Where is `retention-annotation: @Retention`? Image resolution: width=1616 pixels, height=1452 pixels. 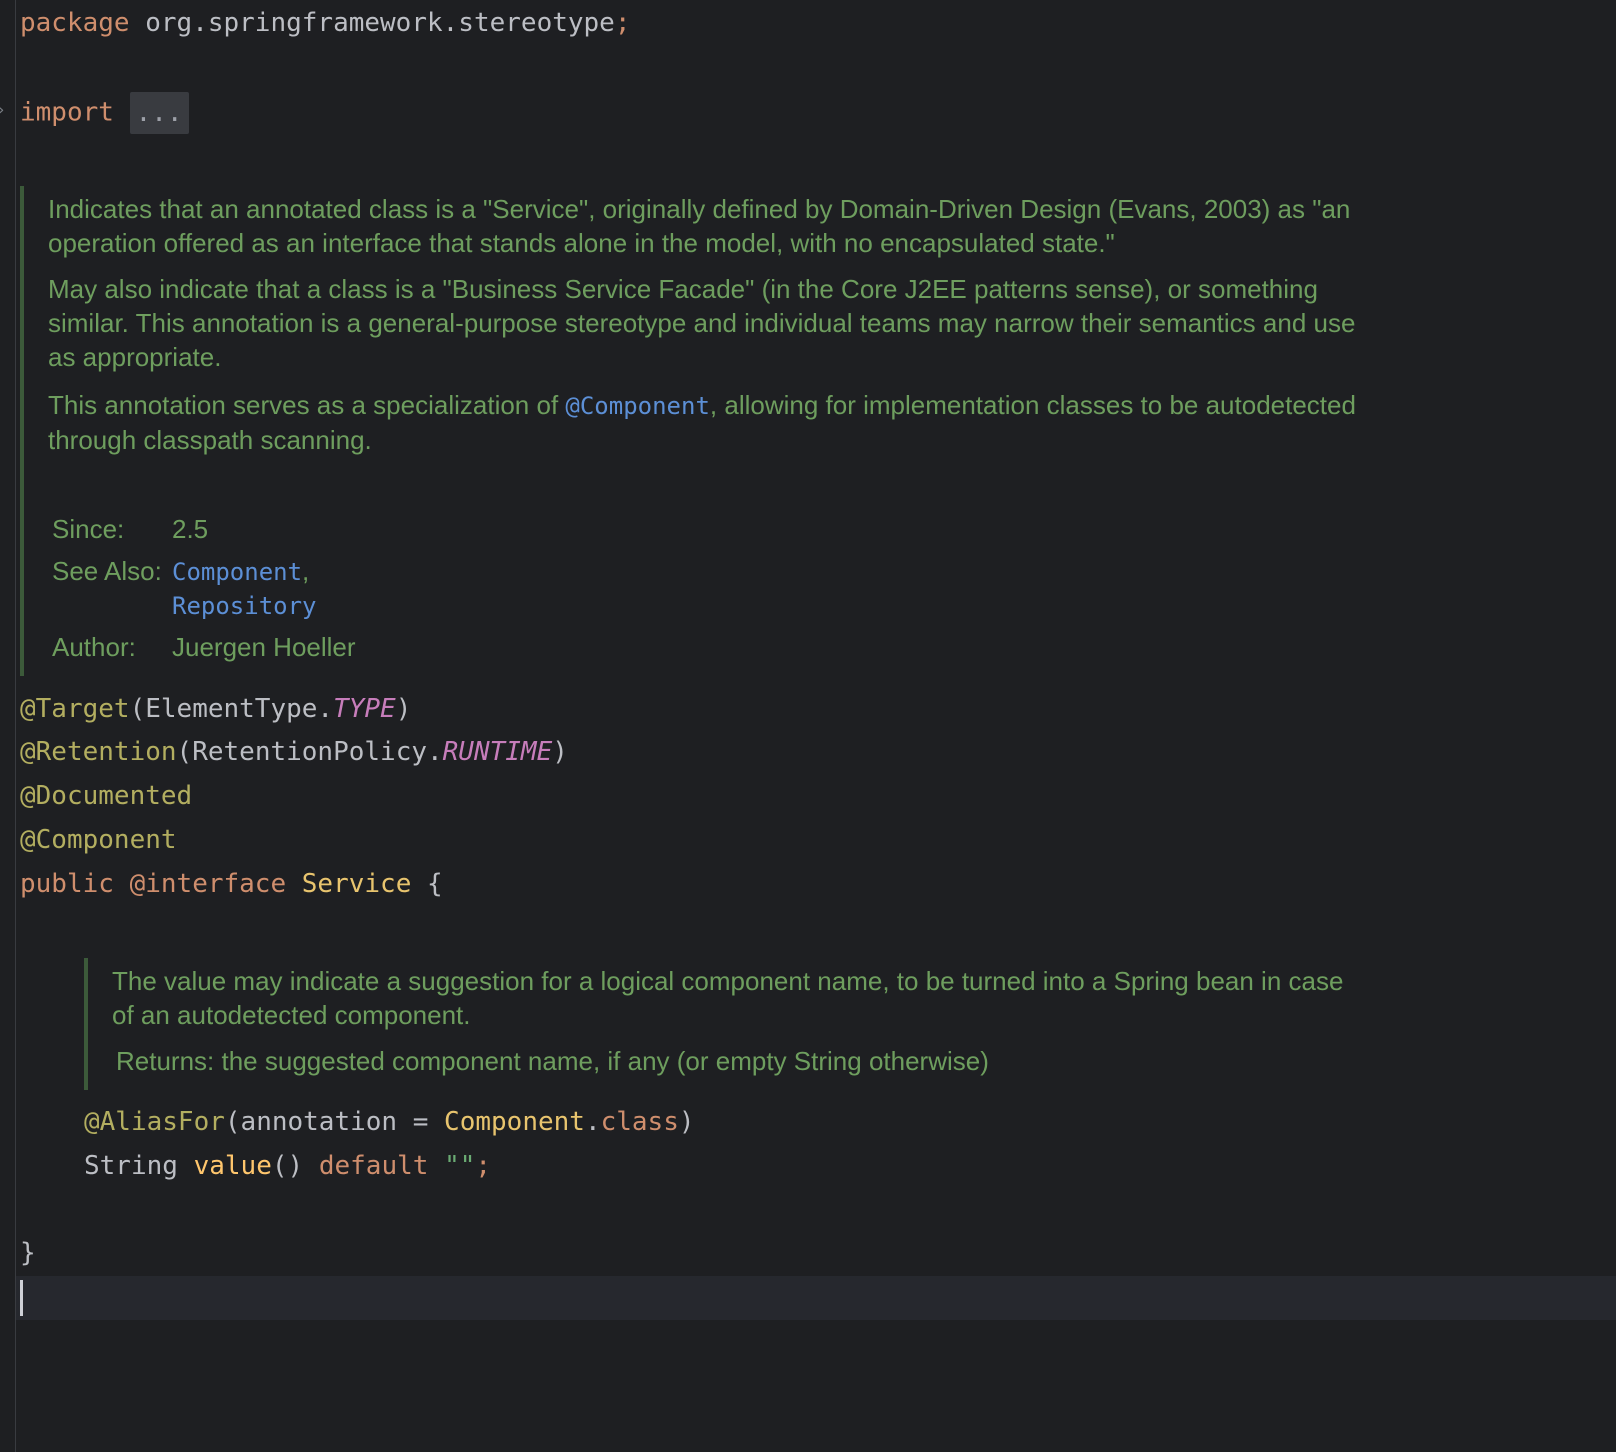
retention-annotation: @Retention is located at coordinates (98, 752).